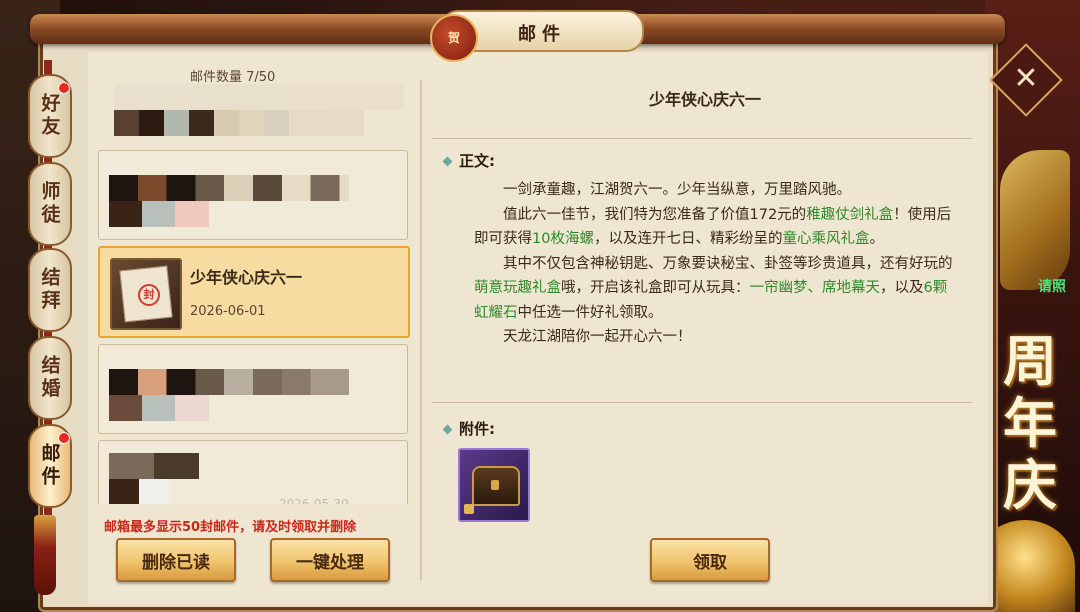 The height and width of the screenshot is (612, 1080). Describe the element at coordinates (230, 527) in the screenshot. I see `mailbox-limit-notice: 邮箱最多显示50封邮件，请及时领取并删除` at that location.